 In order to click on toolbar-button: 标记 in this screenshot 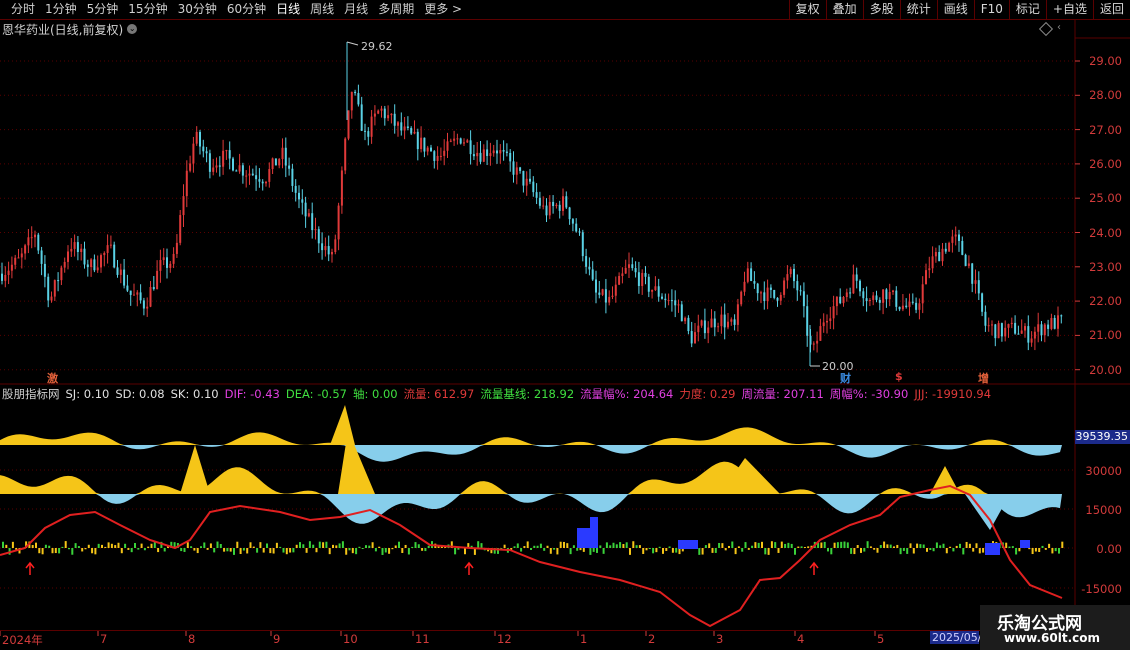, I will do `click(1027, 9)`.